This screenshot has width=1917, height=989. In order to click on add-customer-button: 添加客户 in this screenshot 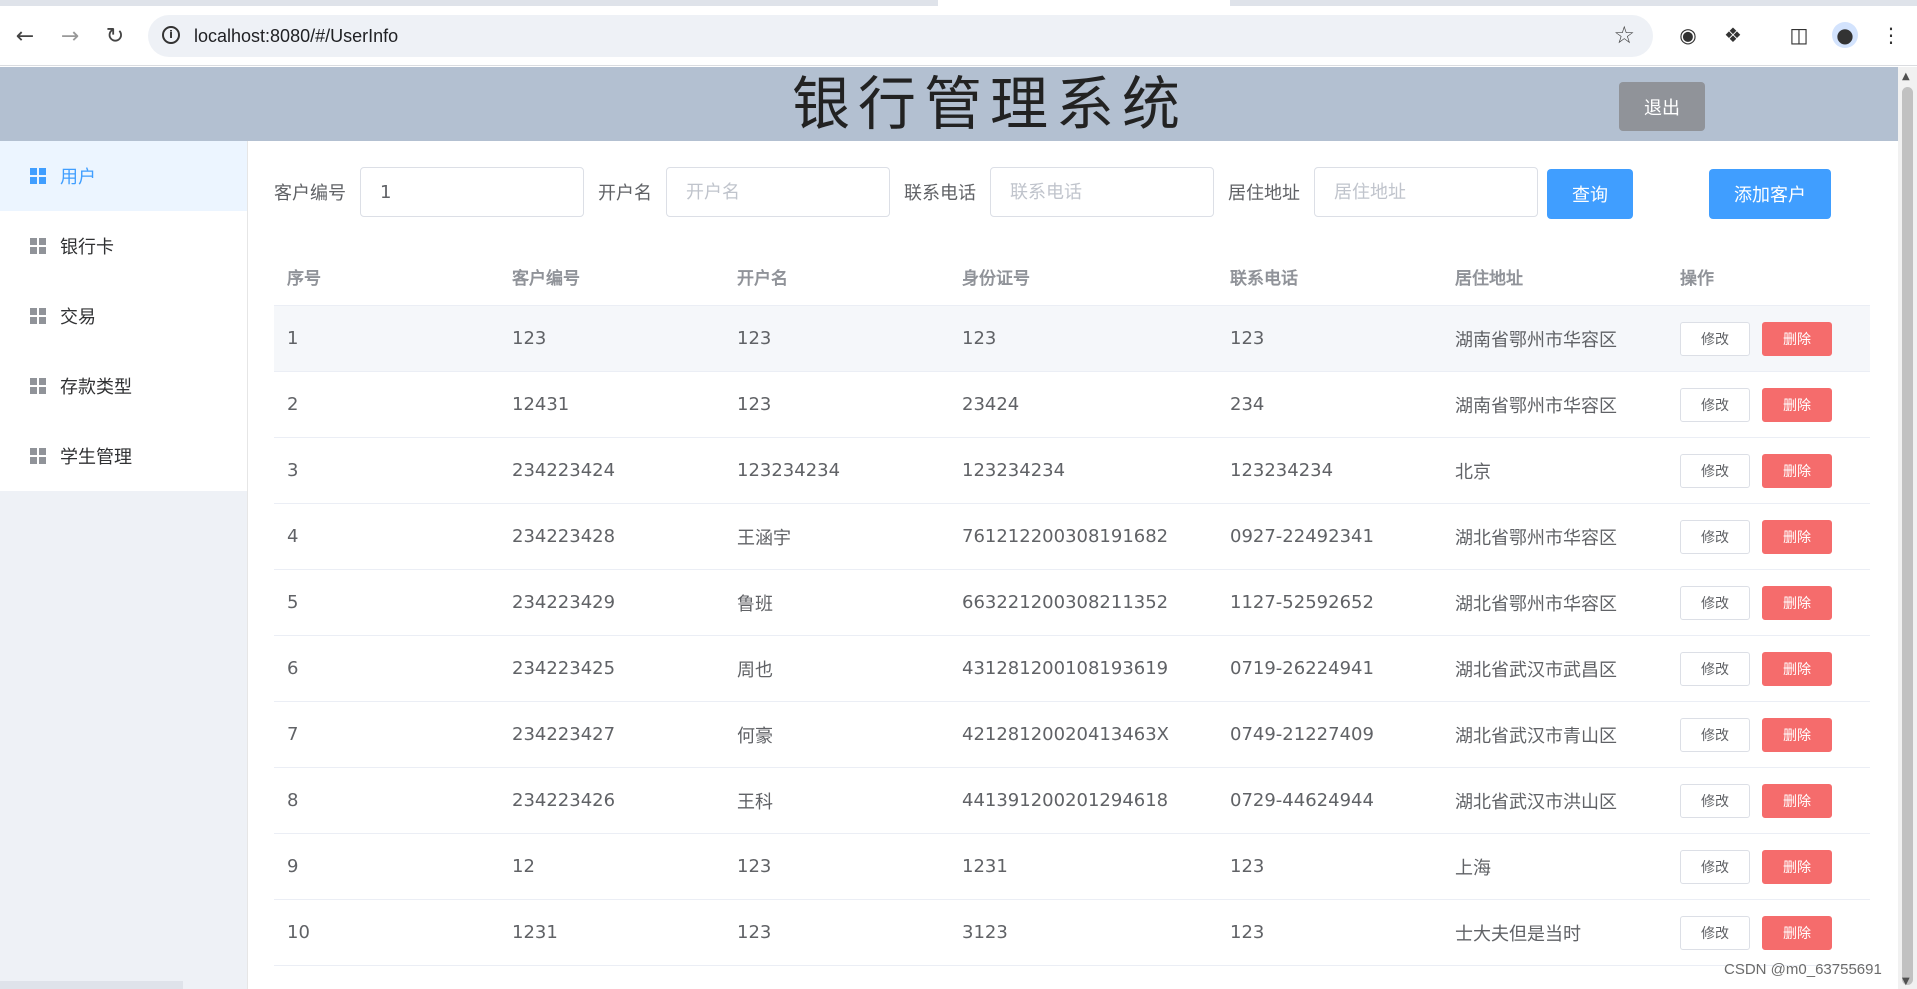, I will do `click(1770, 194)`.